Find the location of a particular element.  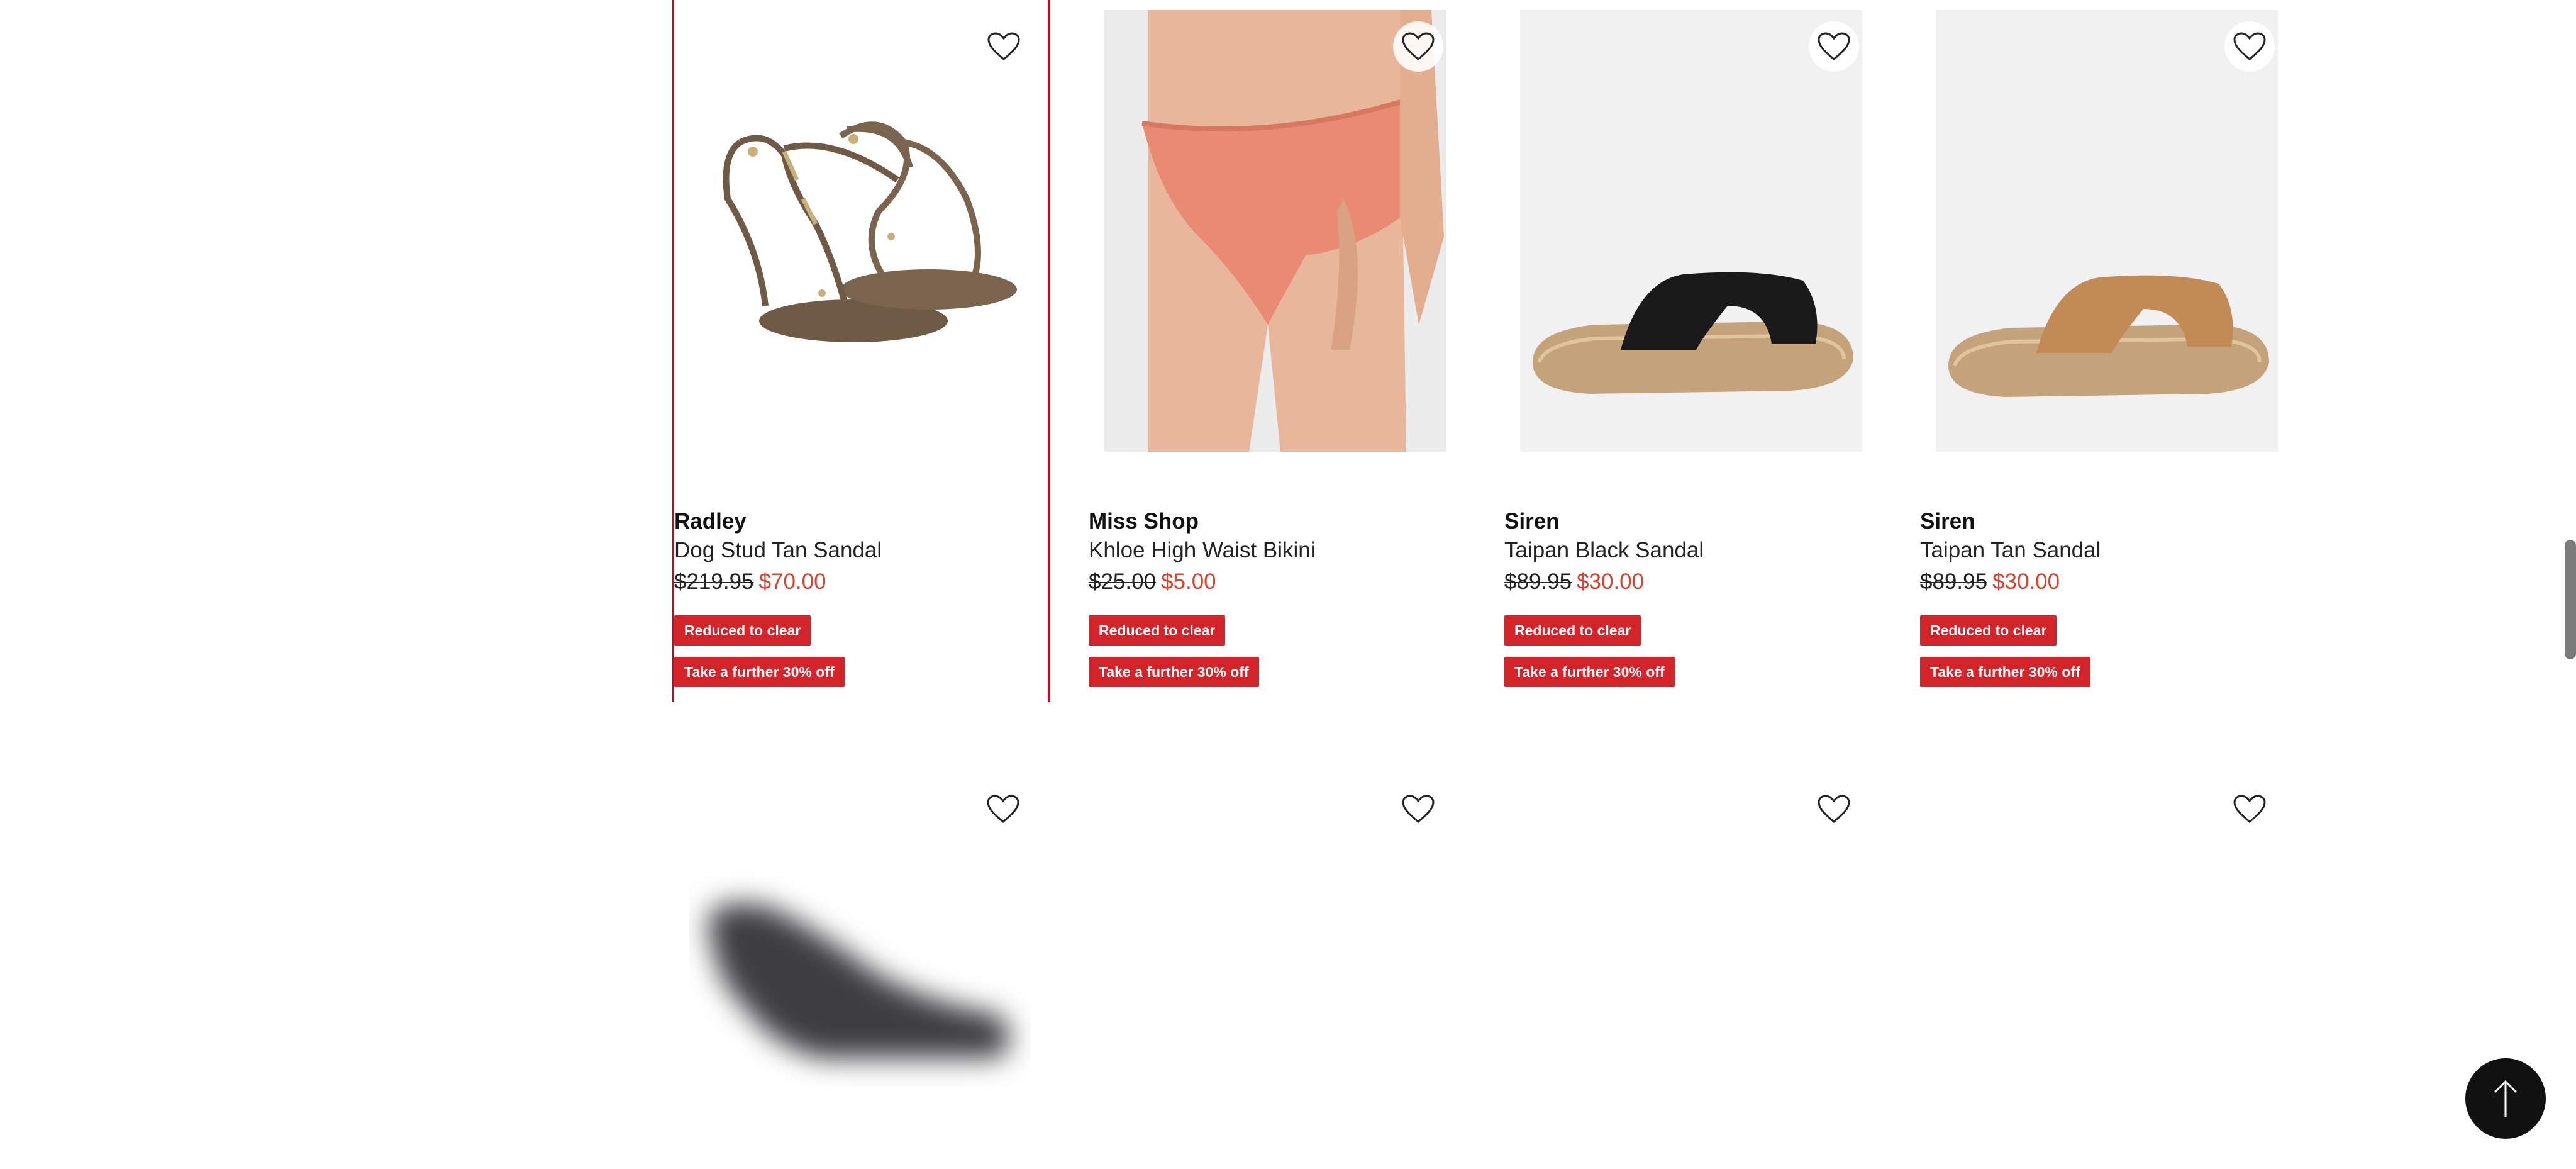

now-price: $5.00 is located at coordinates (1188, 581).